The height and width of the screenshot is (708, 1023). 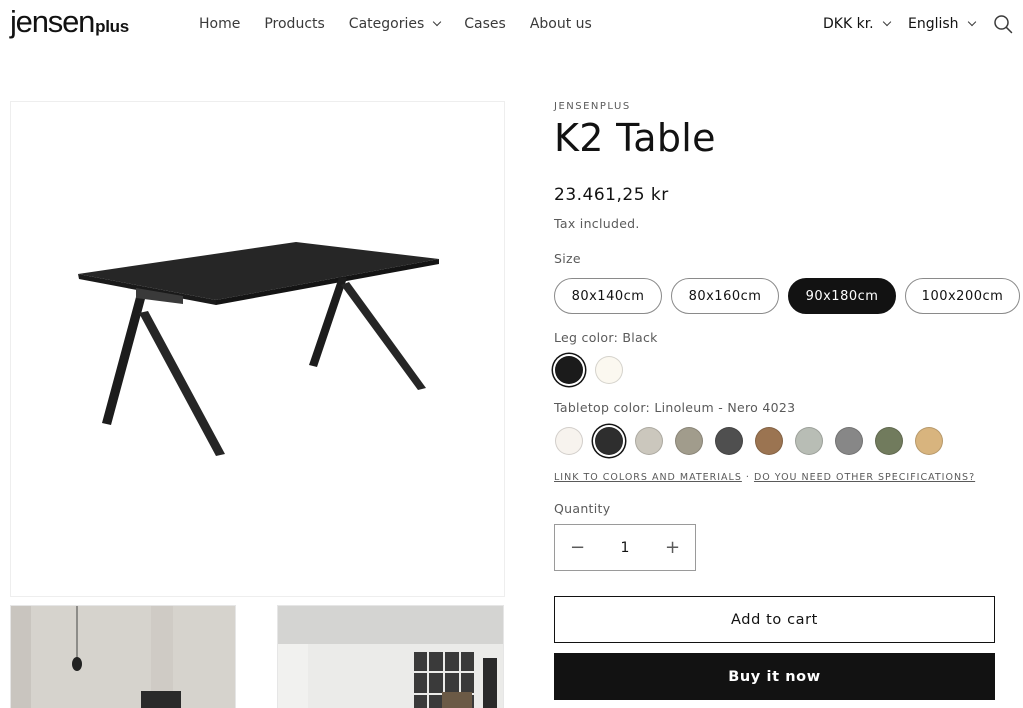 I want to click on main-nav: Home Products Categories Cases About us, so click(x=407, y=24).